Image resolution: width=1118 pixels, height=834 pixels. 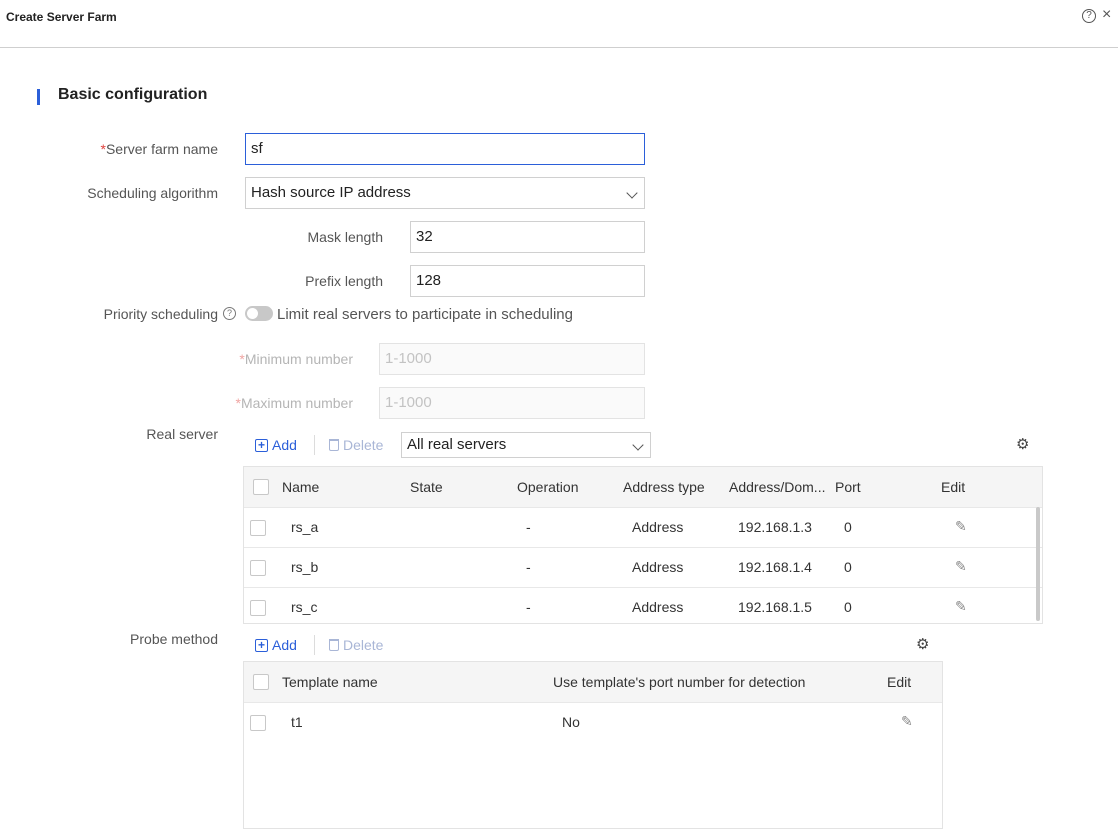 I want to click on prefix-length-label: Prefix length, so click(x=344, y=281).